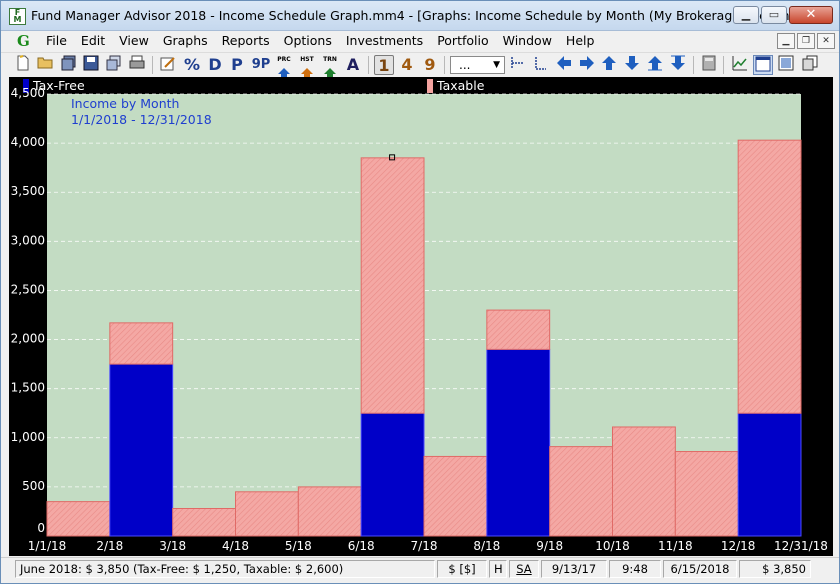 Image resolution: width=840 pixels, height=584 pixels. Describe the element at coordinates (28, 142) in the screenshot. I see `y-tick-label: 4,000` at that location.